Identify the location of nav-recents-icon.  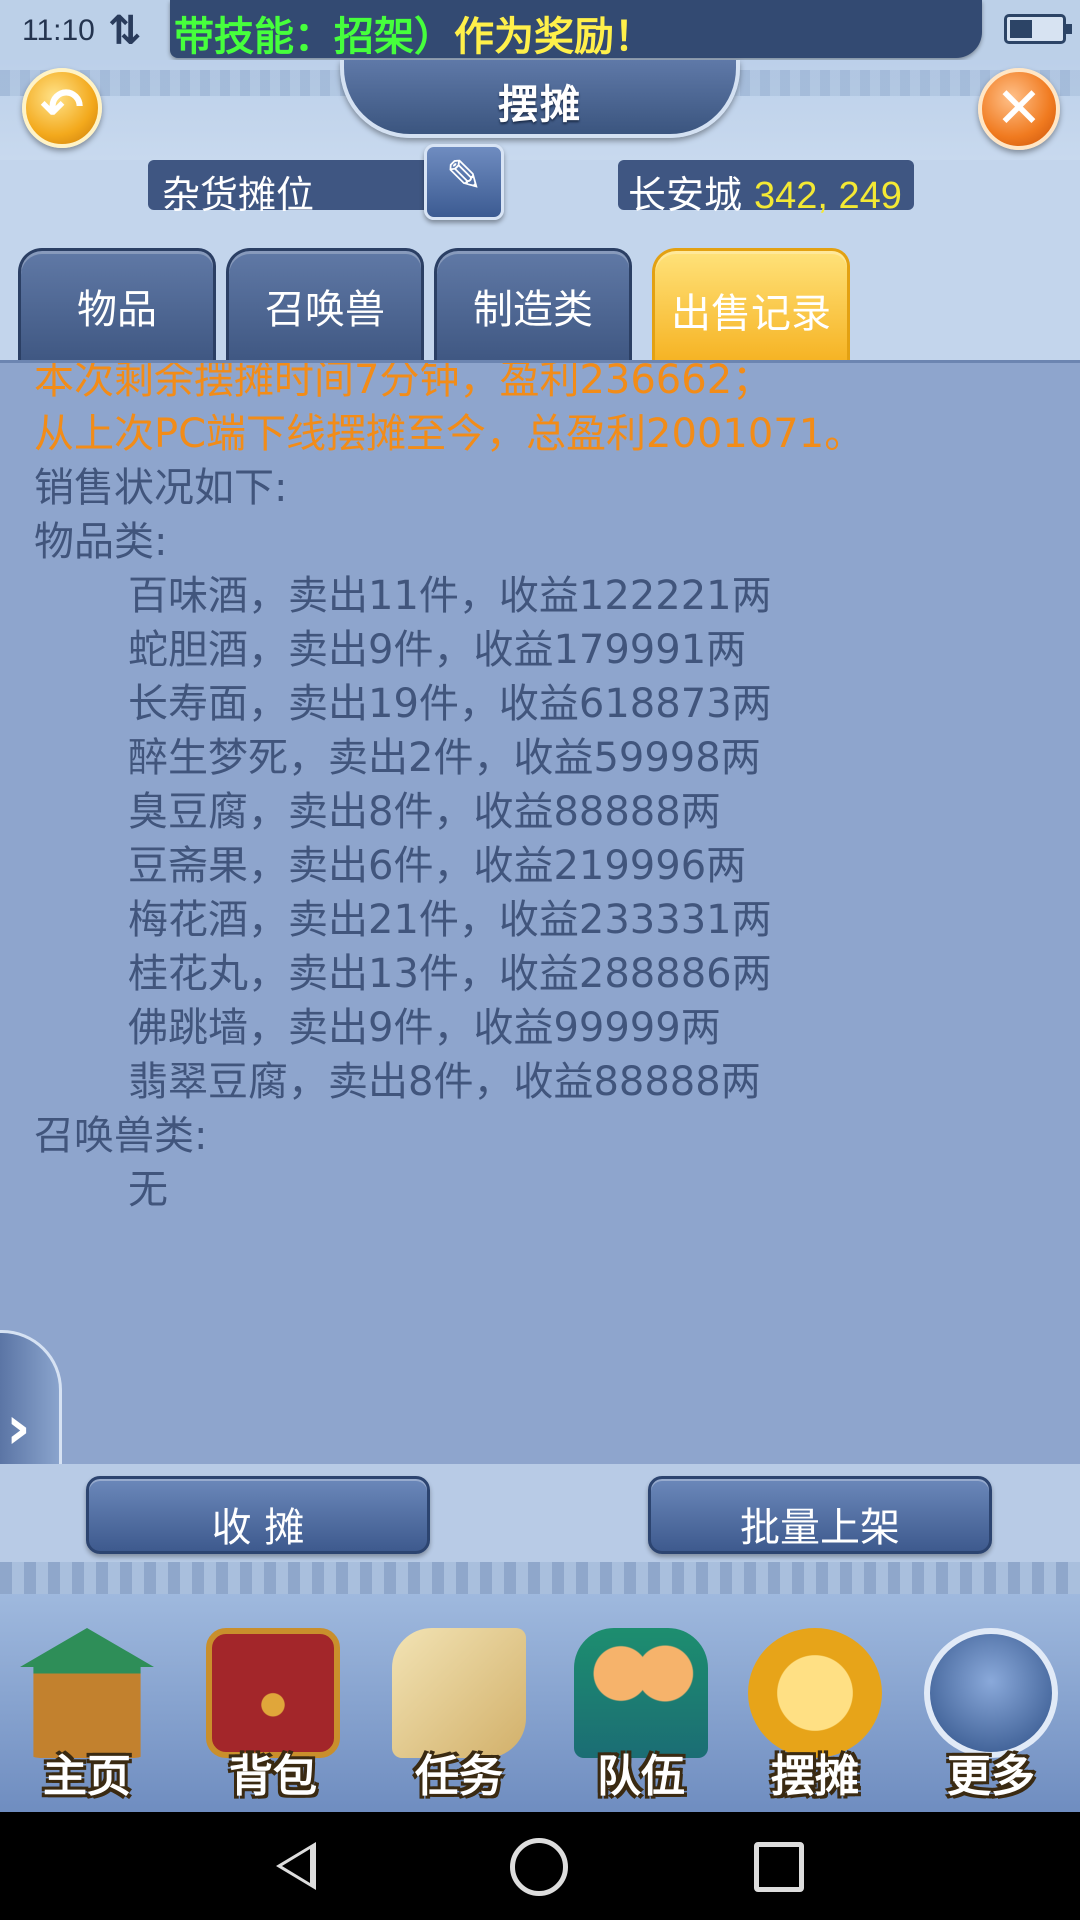
(779, 1867).